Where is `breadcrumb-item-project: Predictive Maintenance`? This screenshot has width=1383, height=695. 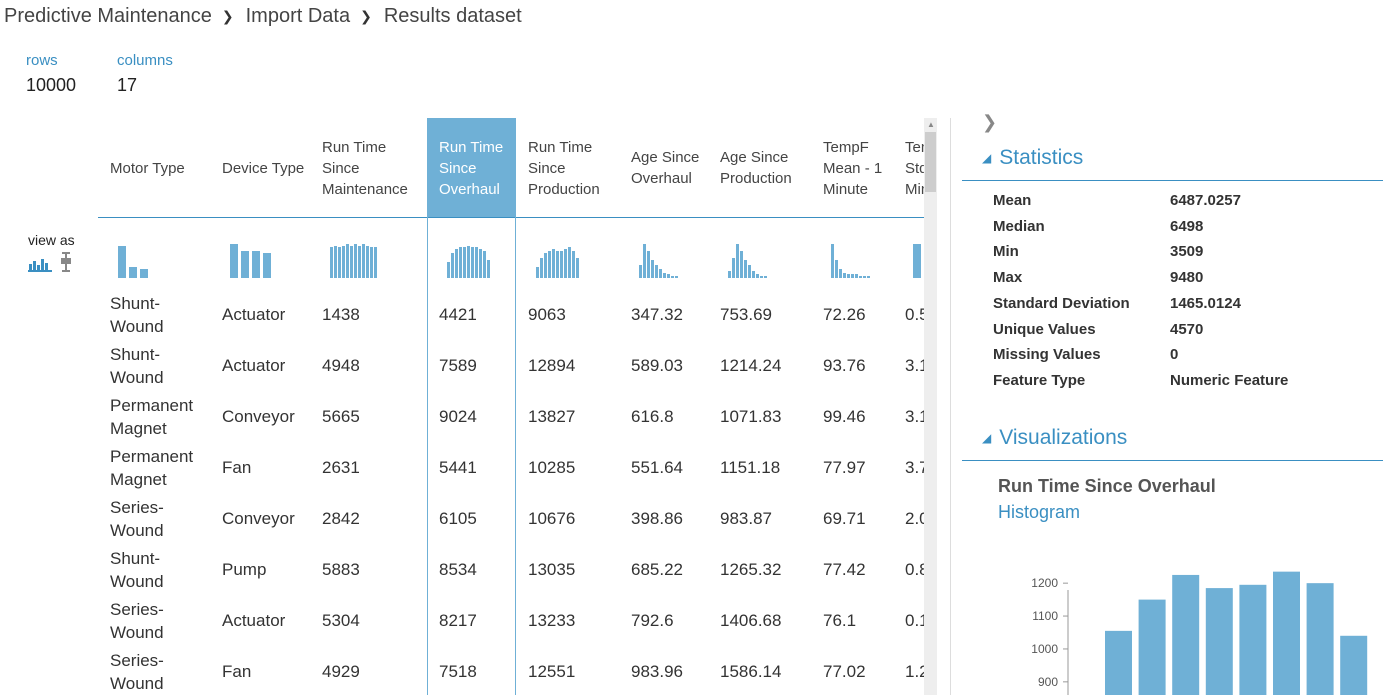
breadcrumb-item-project: Predictive Maintenance is located at coordinates (108, 16).